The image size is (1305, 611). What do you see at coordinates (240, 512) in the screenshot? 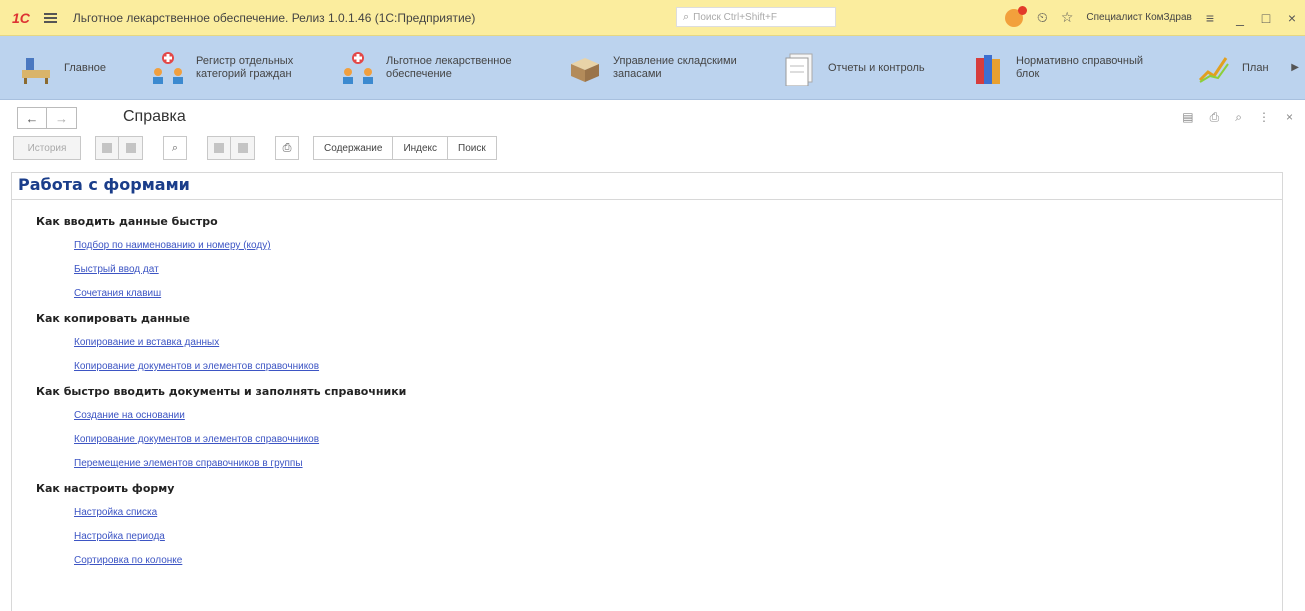
I see `topic-link: Настройка списка` at bounding box center [240, 512].